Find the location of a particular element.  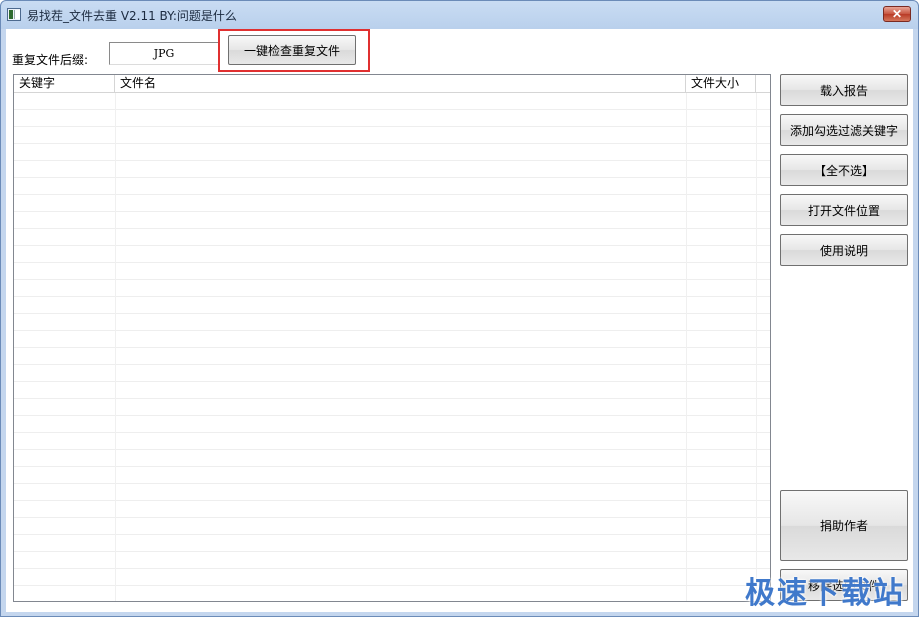

column-filesize: 文件大小 is located at coordinates (721, 83).